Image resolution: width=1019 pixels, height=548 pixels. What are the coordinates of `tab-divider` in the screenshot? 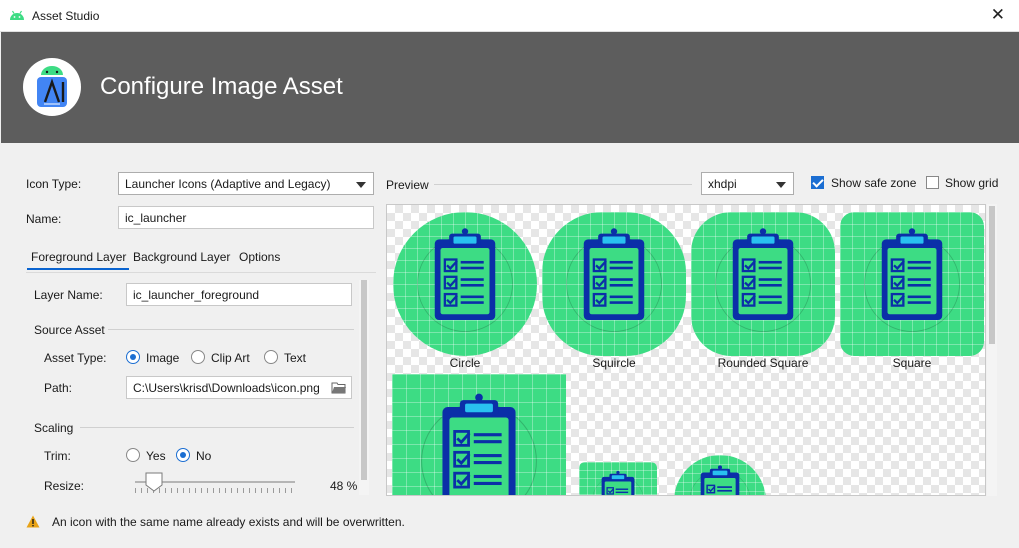 It's located at (201, 272).